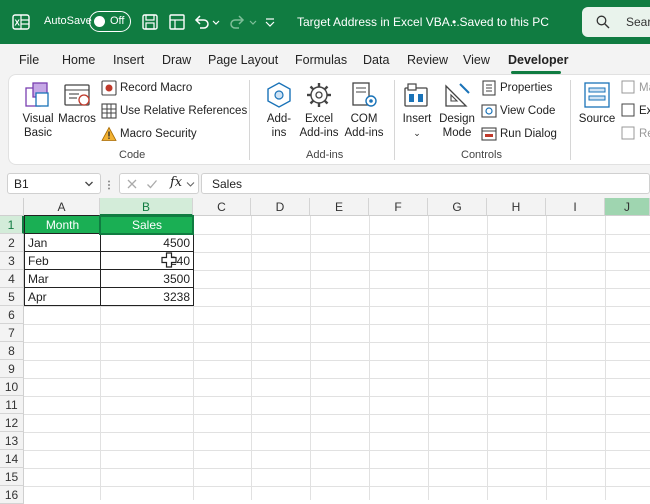  Describe the element at coordinates (177, 22) in the screenshot. I see `print-preview-icon` at that location.